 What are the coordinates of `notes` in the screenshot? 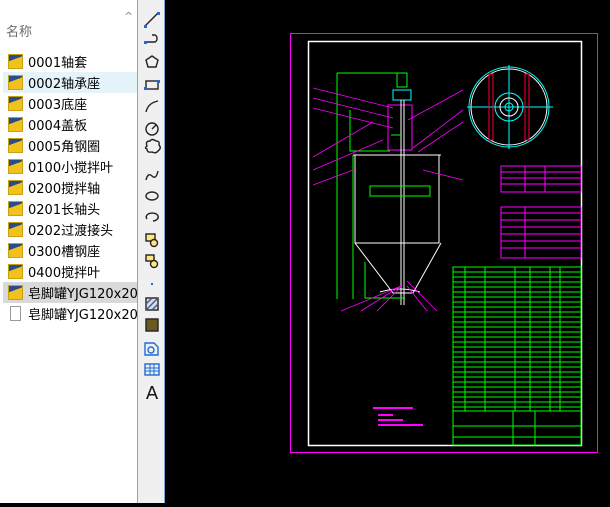 It's located at (398, 416).